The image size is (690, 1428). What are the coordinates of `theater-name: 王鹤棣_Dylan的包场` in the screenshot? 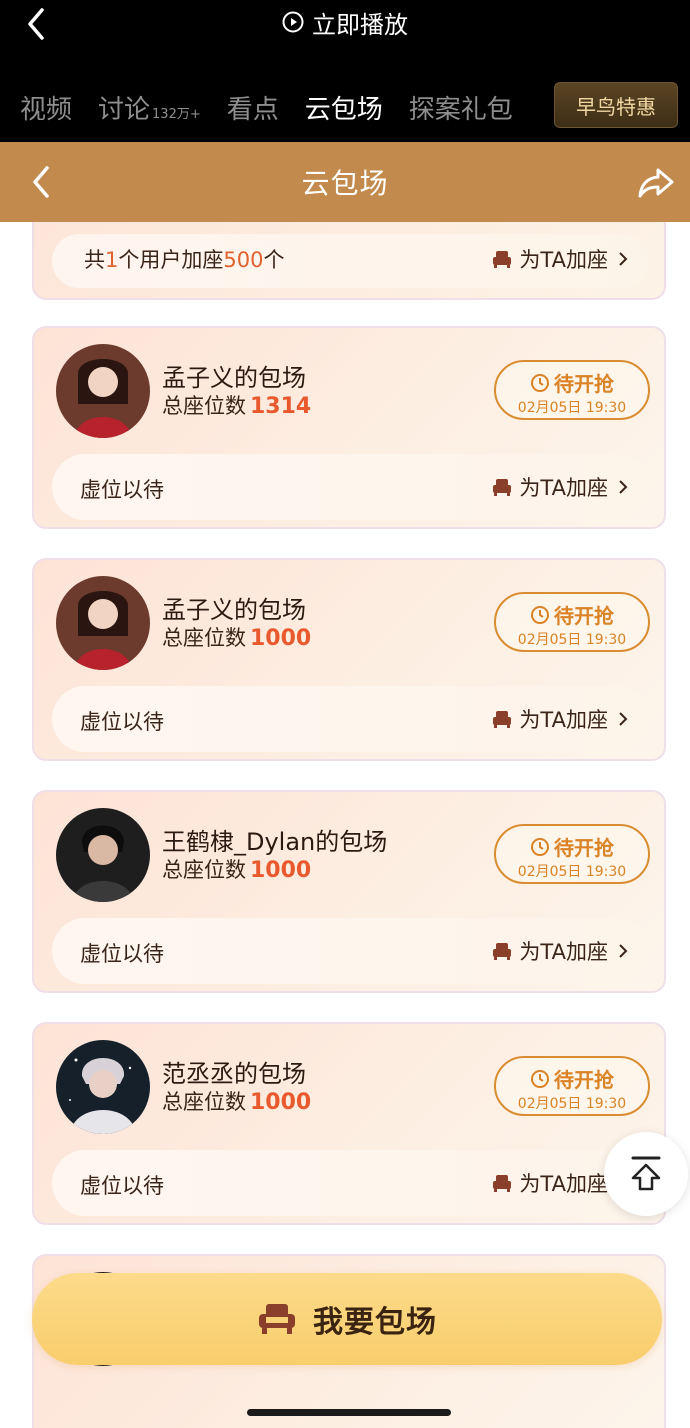 It's located at (275, 842).